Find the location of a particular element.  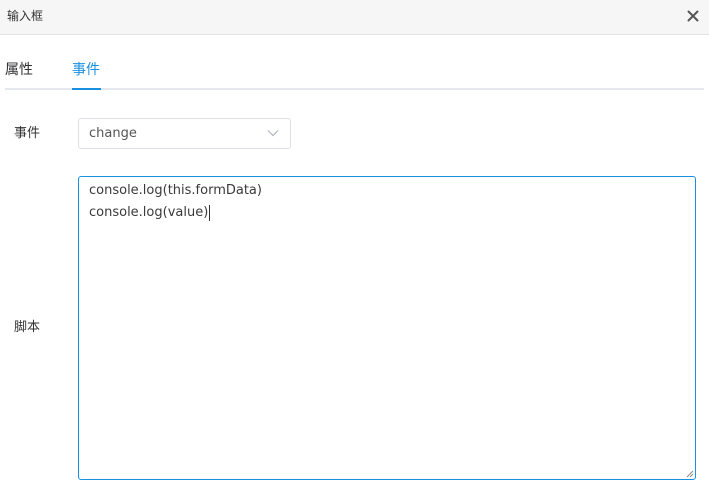

script-line: console.log(value) is located at coordinates (149, 212).